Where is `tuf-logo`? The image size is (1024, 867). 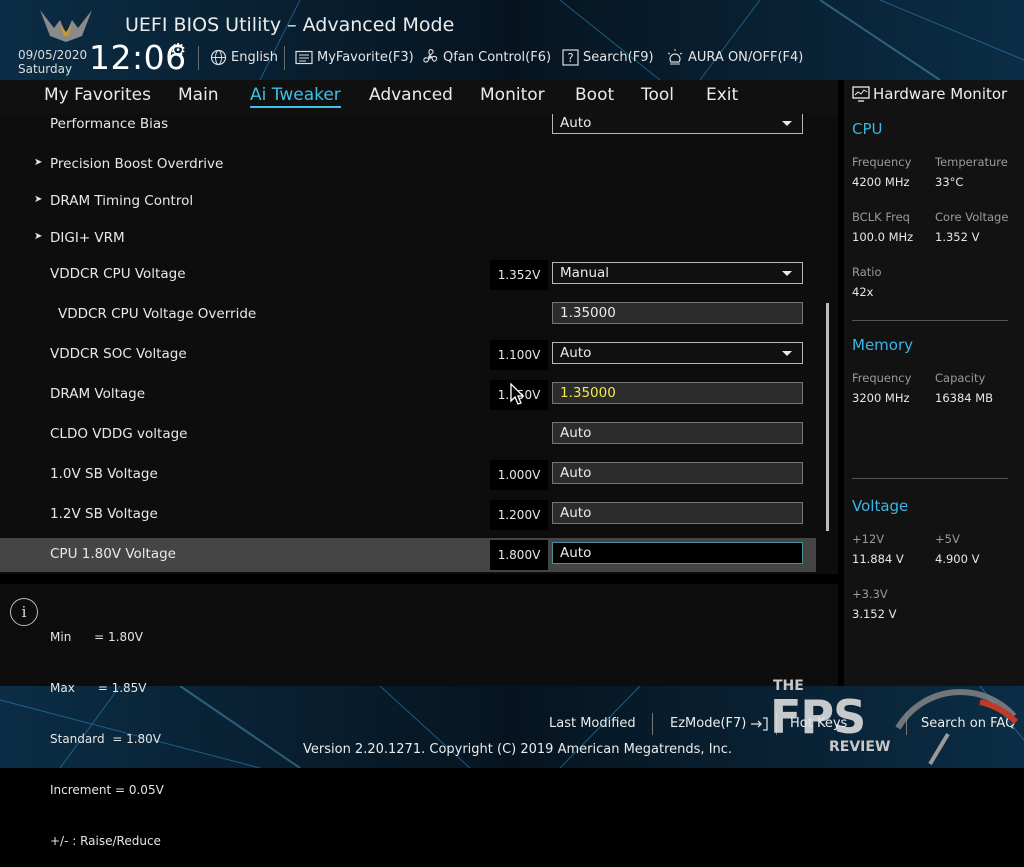 tuf-logo is located at coordinates (66, 26).